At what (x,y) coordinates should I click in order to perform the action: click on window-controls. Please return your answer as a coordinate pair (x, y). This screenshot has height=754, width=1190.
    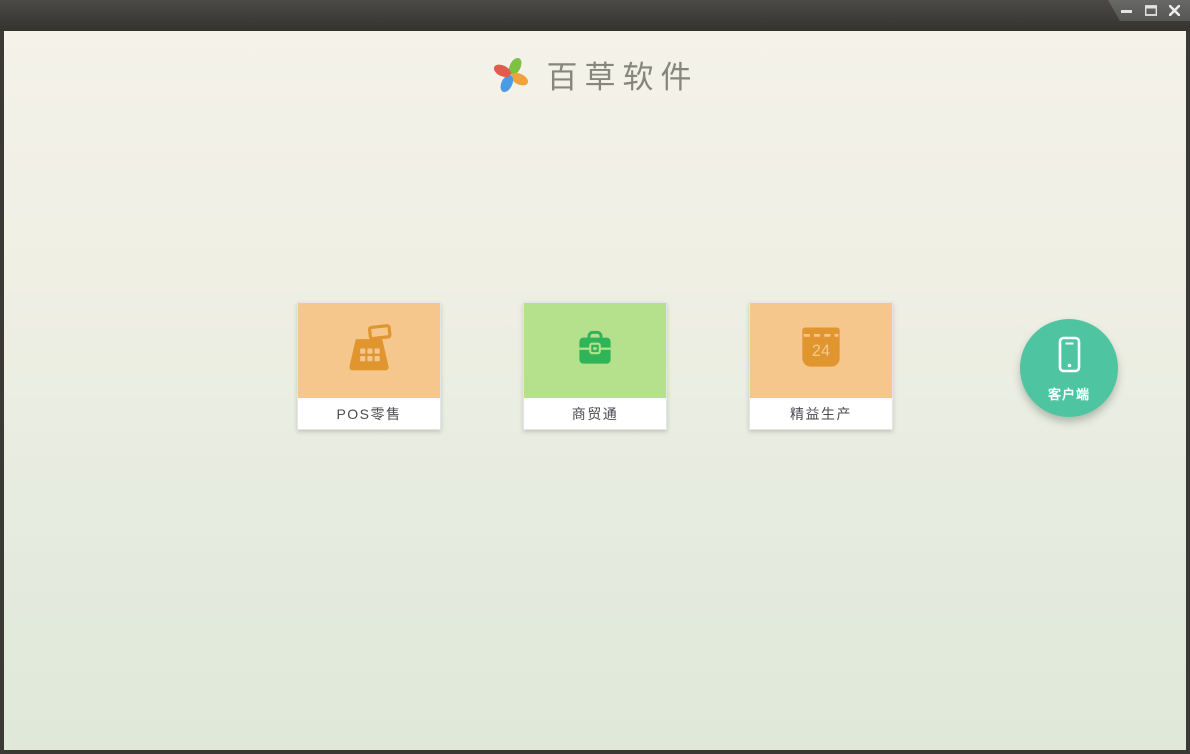
    Looking at the image, I should click on (1149, 10).